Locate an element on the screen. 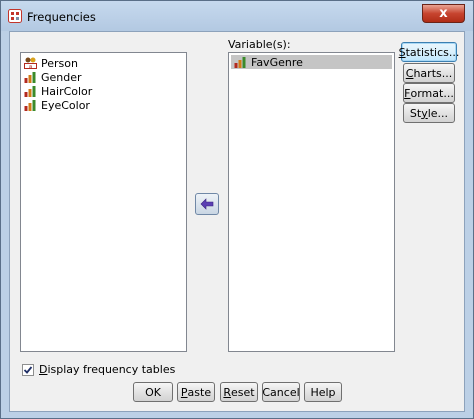 The width and height of the screenshot is (474, 419). close-icon: x is located at coordinates (443, 13).